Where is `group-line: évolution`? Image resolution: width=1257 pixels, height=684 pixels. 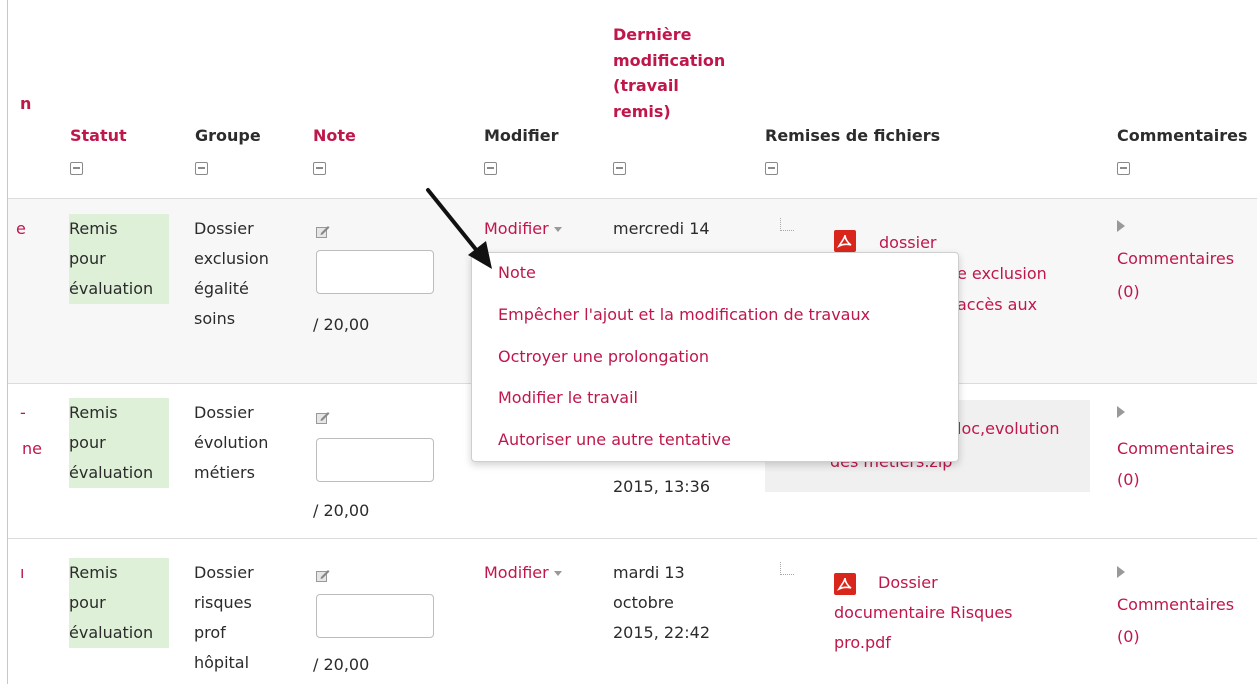 group-line: évolution is located at coordinates (231, 442).